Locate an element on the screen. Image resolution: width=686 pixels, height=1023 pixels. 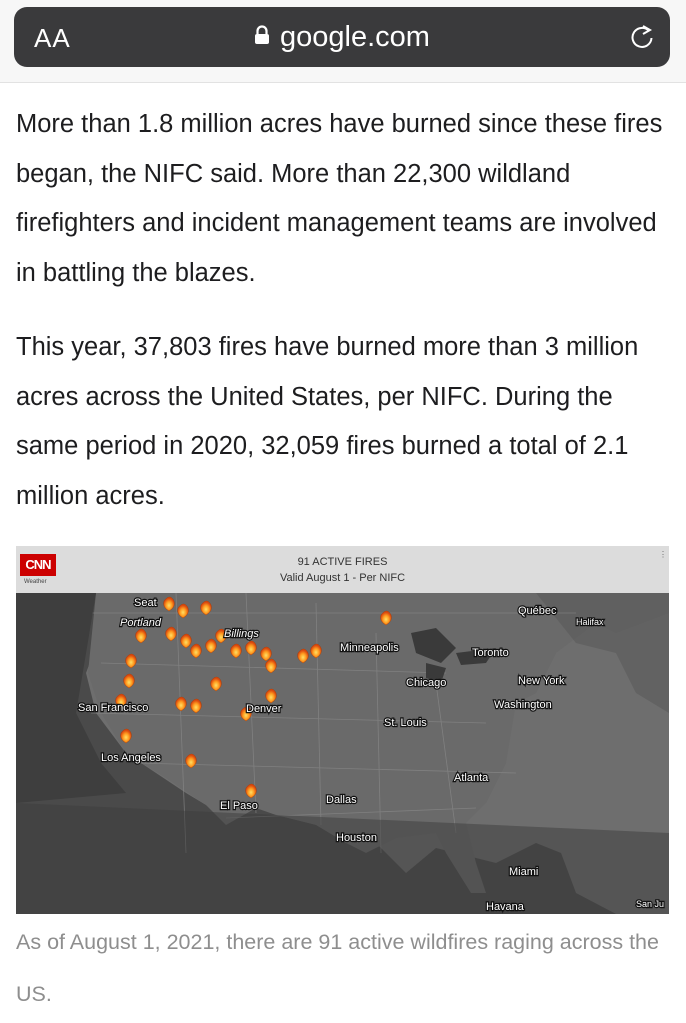
city-label: San Ju is located at coordinates (650, 904).